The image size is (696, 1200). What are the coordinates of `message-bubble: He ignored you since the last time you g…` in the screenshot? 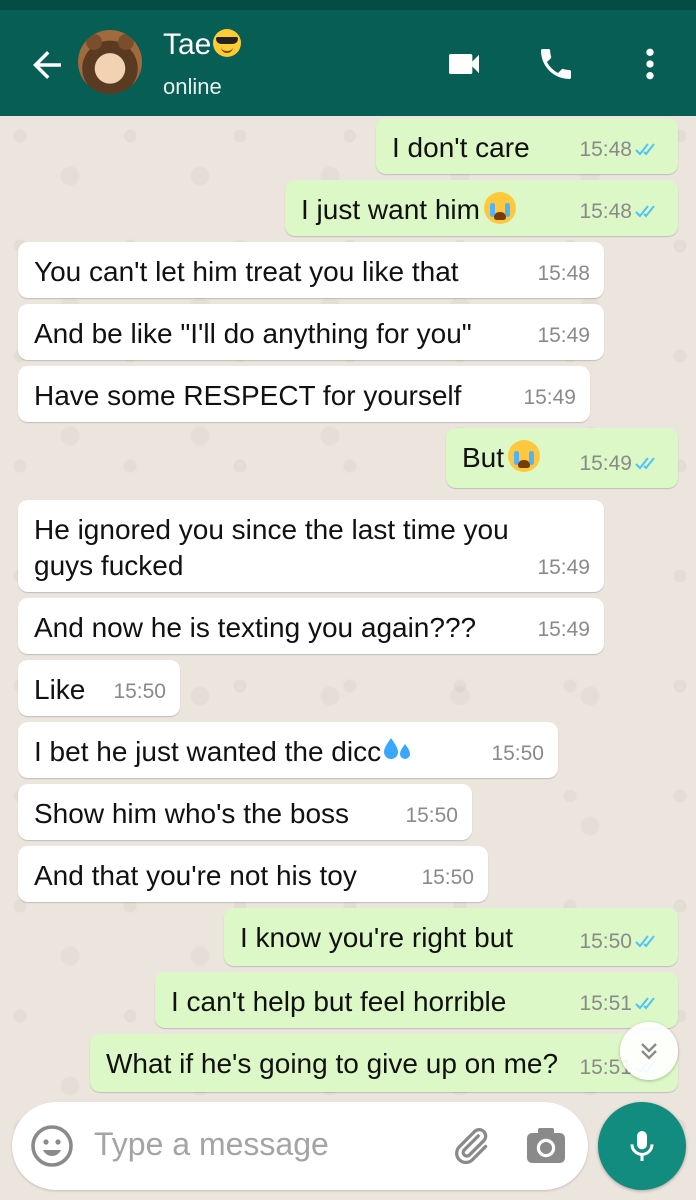 It's located at (311, 546).